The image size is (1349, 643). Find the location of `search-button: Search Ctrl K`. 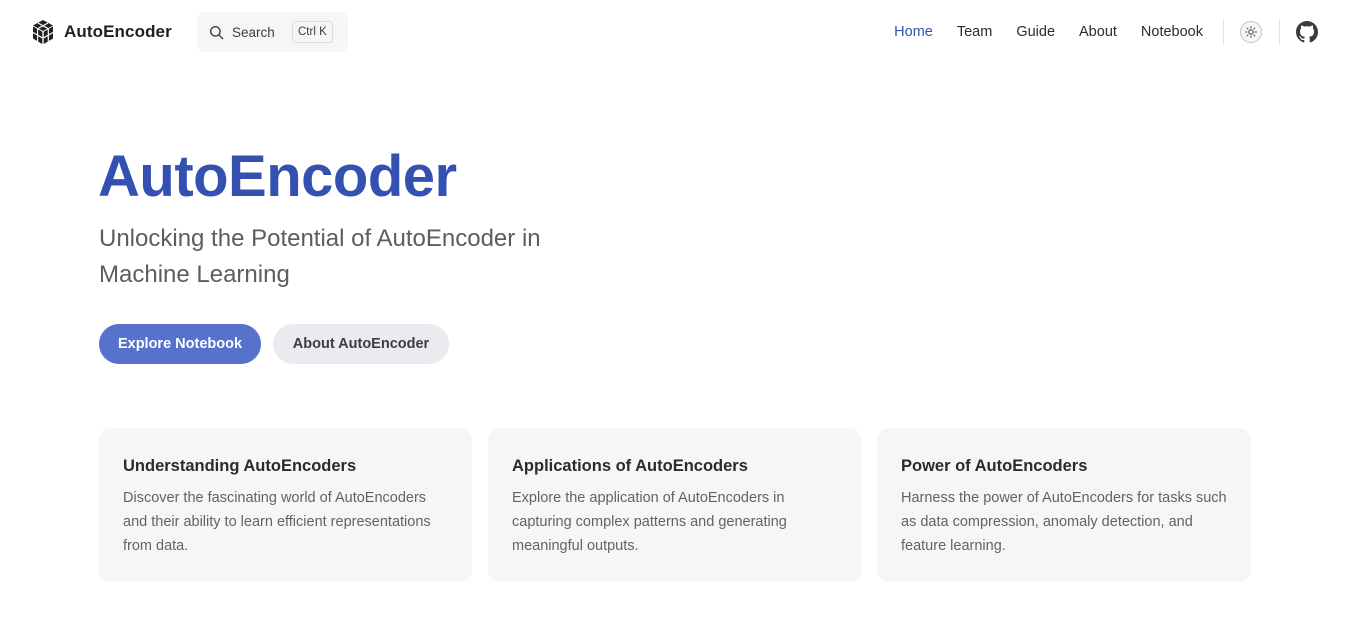

search-button: Search Ctrl K is located at coordinates (272, 32).